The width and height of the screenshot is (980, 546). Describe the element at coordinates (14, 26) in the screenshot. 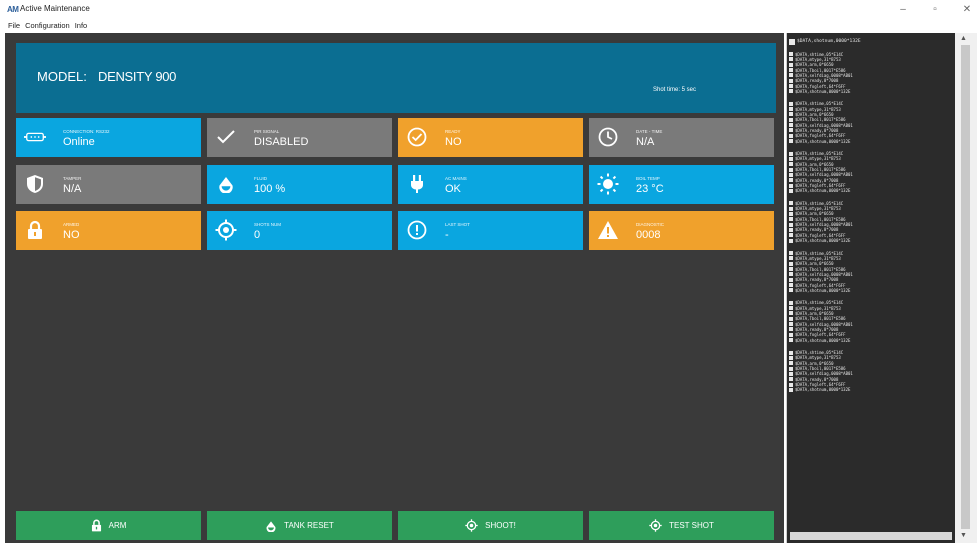

I see `menu-file: File` at that location.